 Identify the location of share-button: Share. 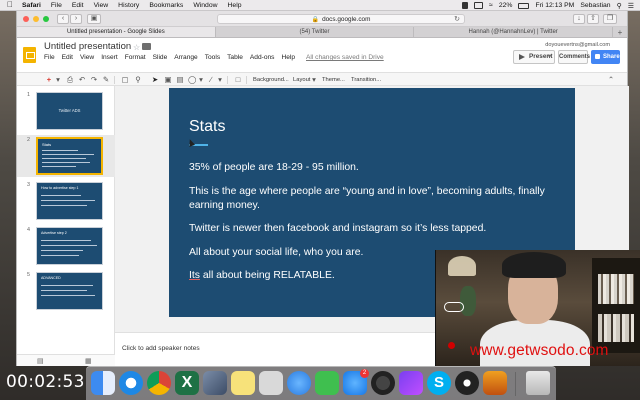
(605, 57).